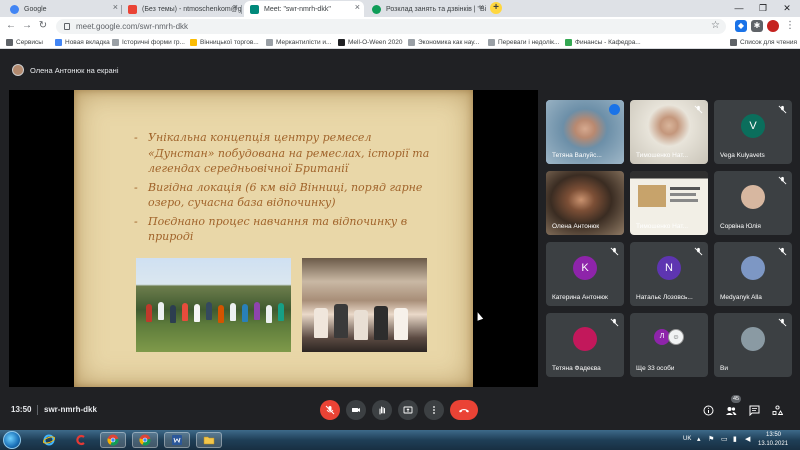  What do you see at coordinates (747, 439) in the screenshot?
I see `volume-icon: ◀` at bounding box center [747, 439].